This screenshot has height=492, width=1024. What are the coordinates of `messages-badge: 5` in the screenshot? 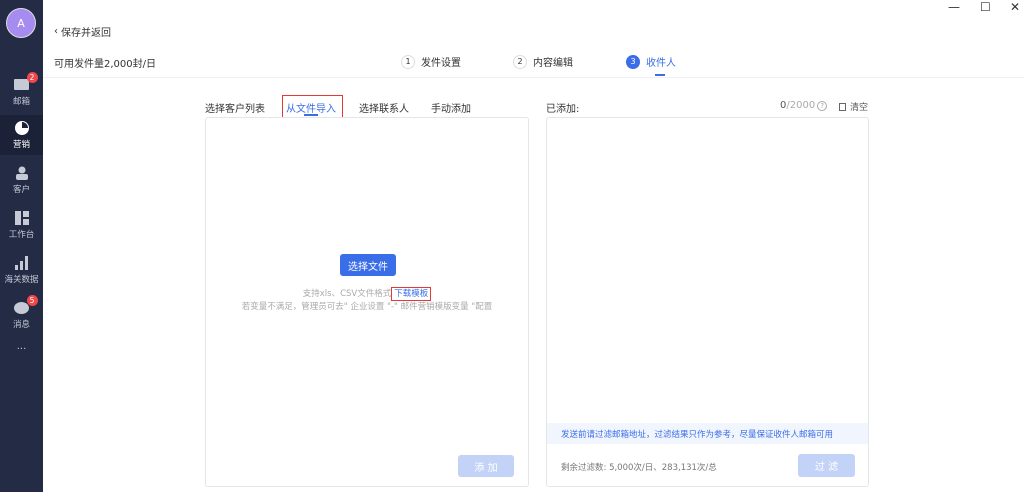 It's located at (32, 300).